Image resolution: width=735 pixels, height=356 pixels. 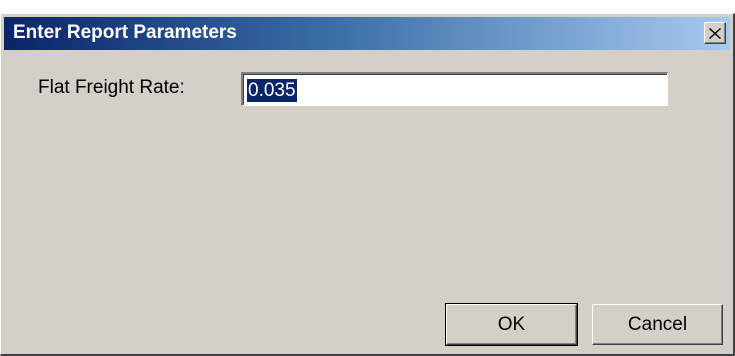 I want to click on cancel-button: Cancel, so click(x=657, y=324).